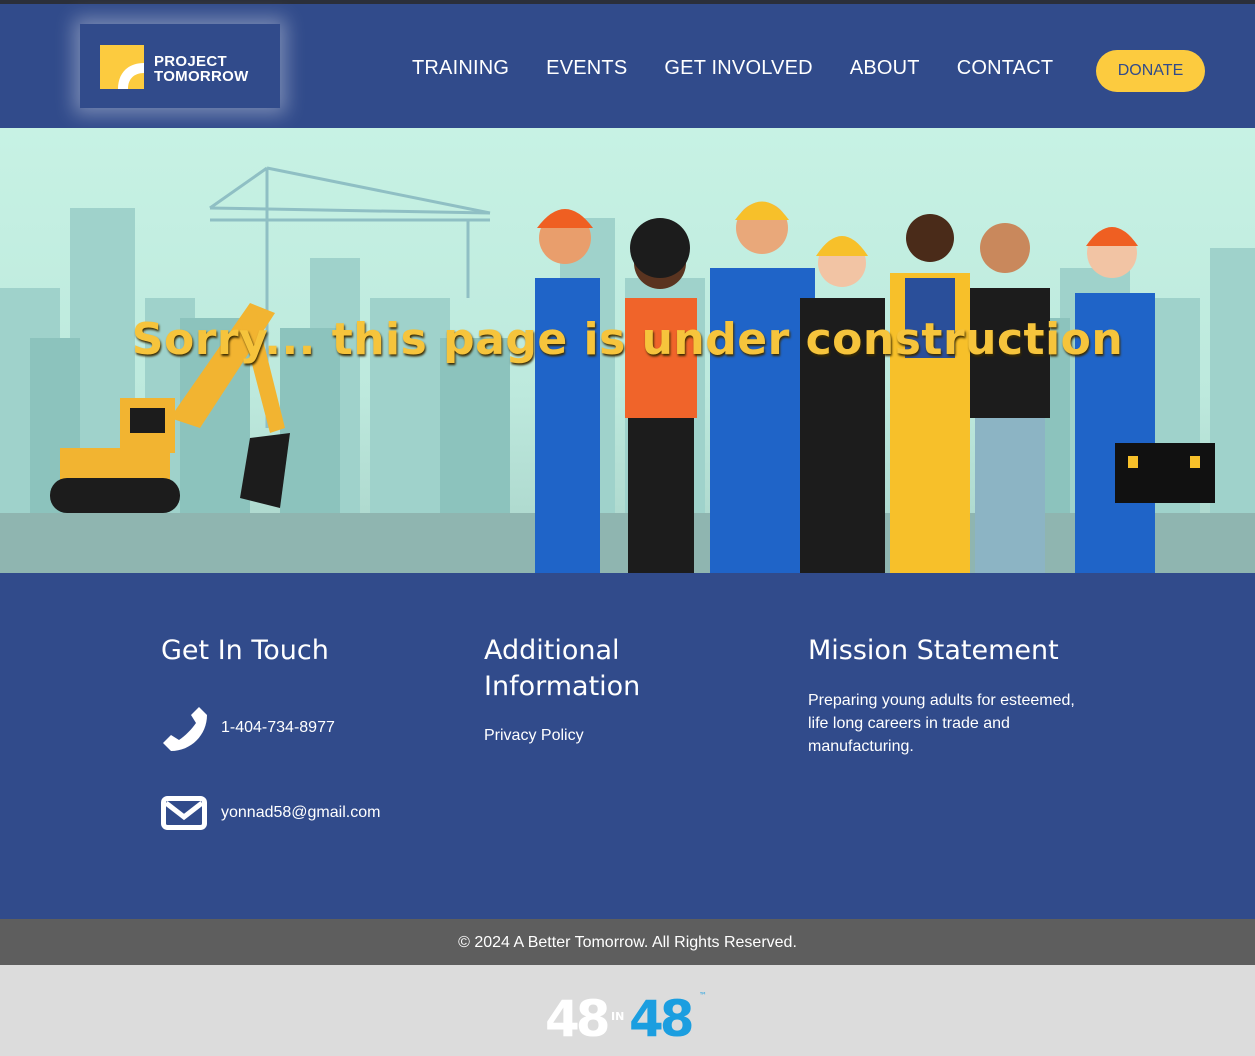  I want to click on get-in-touch-heading: Get In Touch, so click(245, 650).